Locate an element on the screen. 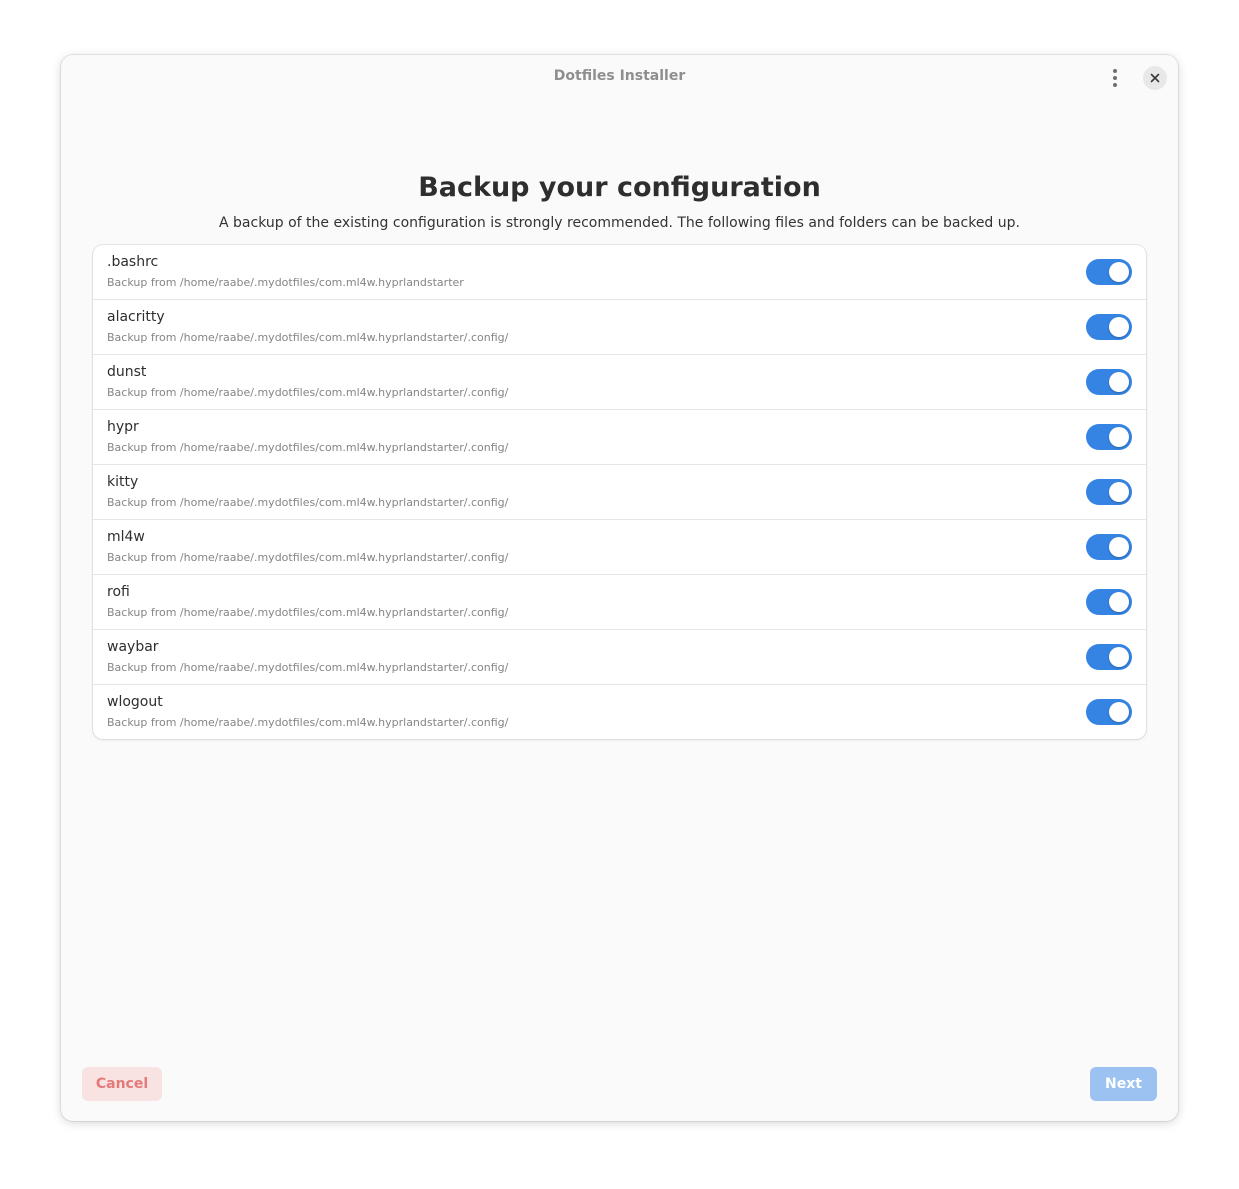 This screenshot has height=1189, width=1239. backup-item-name: kitty is located at coordinates (123, 482).